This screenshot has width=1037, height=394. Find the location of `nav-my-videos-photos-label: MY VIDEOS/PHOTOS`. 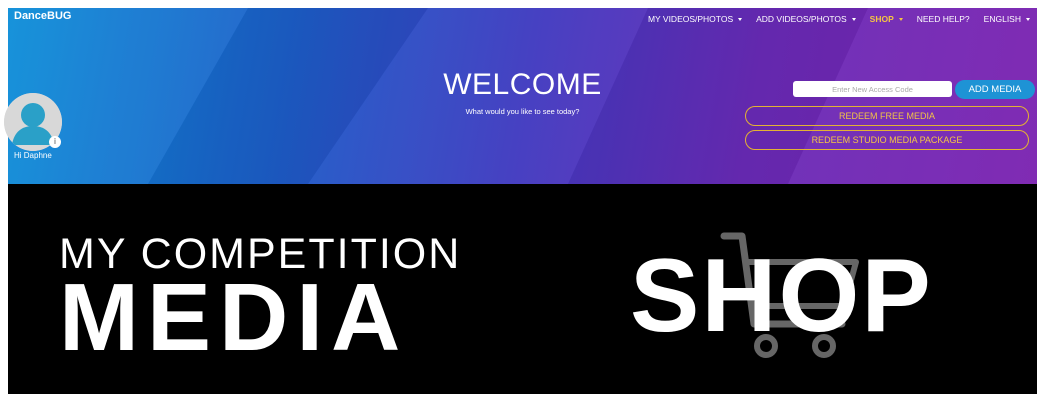

nav-my-videos-photos-label: MY VIDEOS/PHOTOS is located at coordinates (690, 19).